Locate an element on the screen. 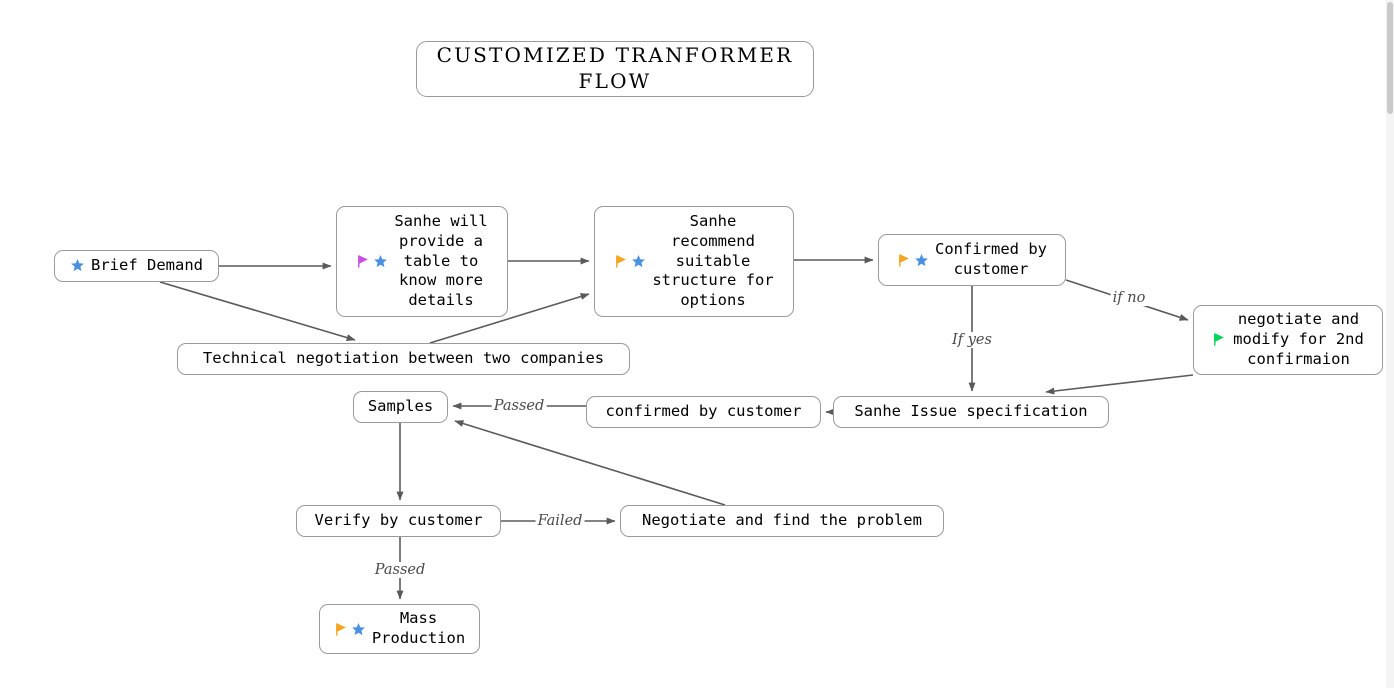 The height and width of the screenshot is (688, 1394). node-label: negotiate and modify for 2nd confirmaion is located at coordinates (1298, 339).